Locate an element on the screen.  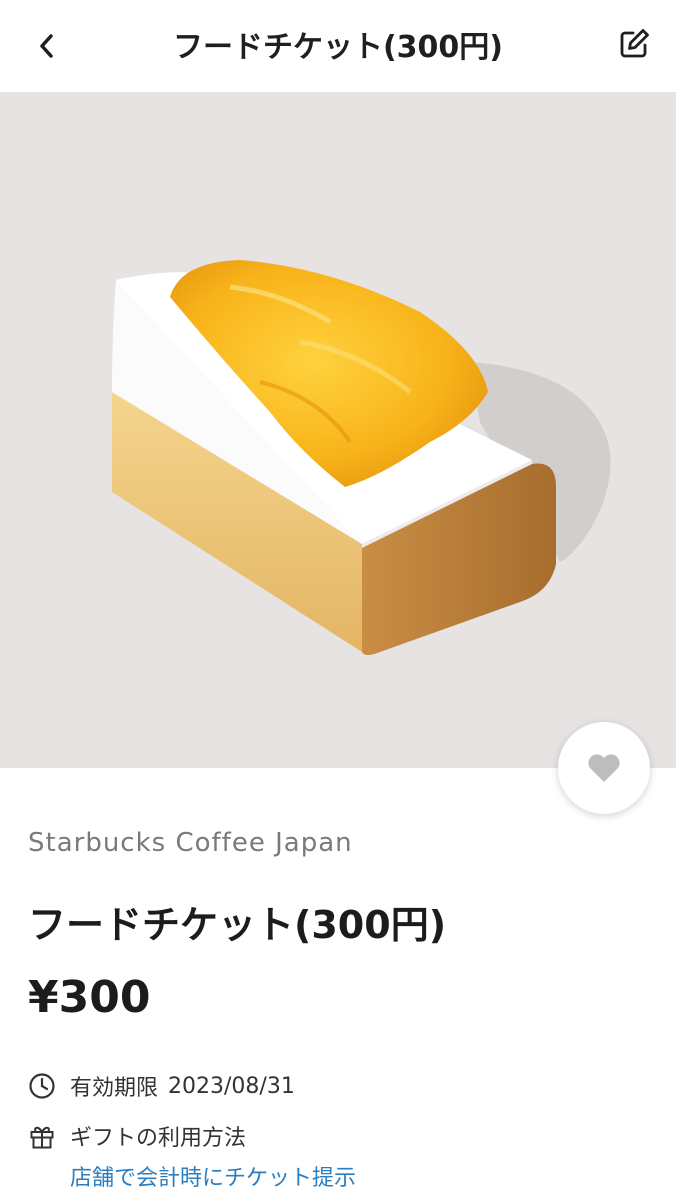
gift-icon is located at coordinates (42, 1136).